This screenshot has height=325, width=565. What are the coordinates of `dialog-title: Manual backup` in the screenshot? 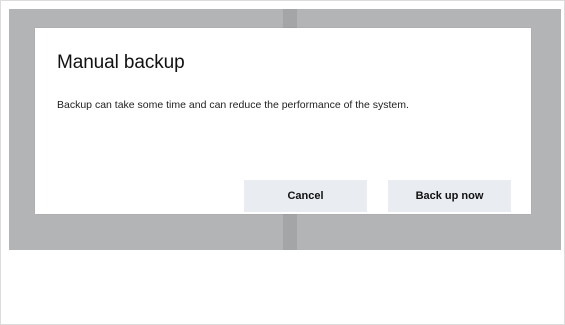 It's located at (121, 62).